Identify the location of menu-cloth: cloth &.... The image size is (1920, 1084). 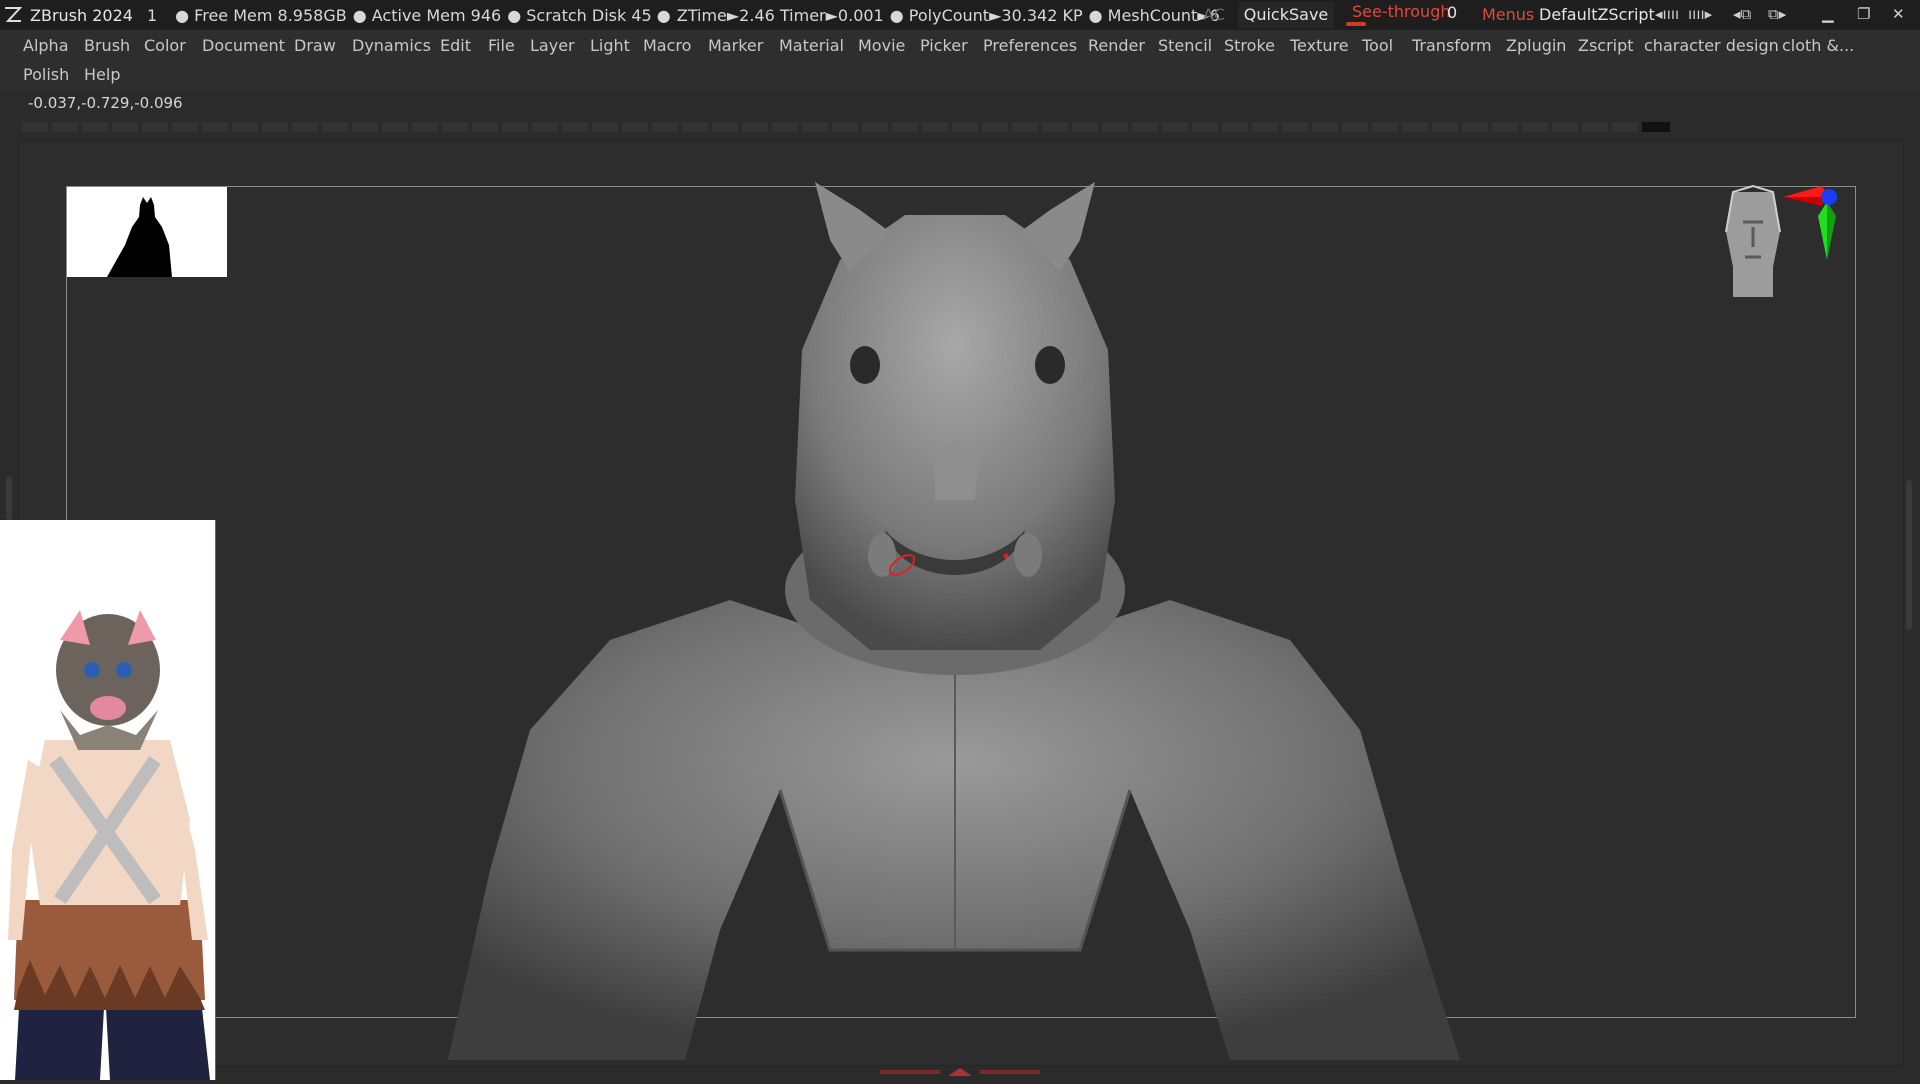
(1818, 46).